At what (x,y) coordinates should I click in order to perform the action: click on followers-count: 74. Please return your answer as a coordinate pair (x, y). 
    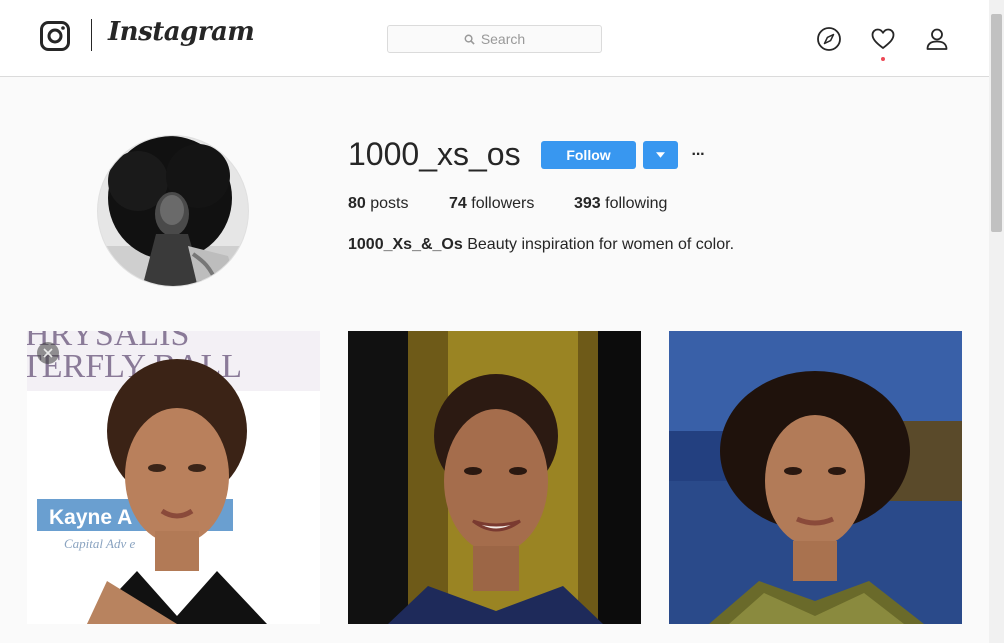
    Looking at the image, I should click on (458, 203).